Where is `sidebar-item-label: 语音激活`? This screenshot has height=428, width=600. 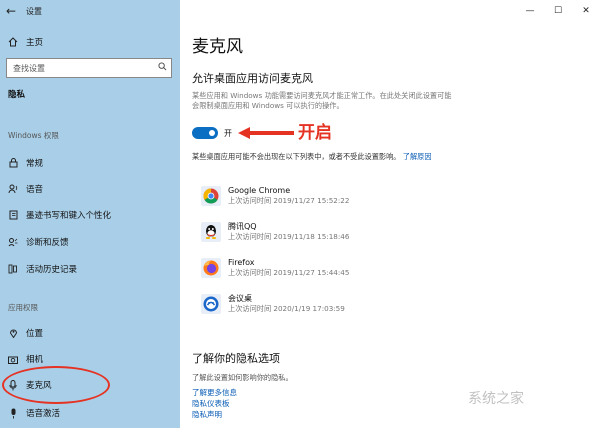 sidebar-item-label: 语音激活 is located at coordinates (43, 414).